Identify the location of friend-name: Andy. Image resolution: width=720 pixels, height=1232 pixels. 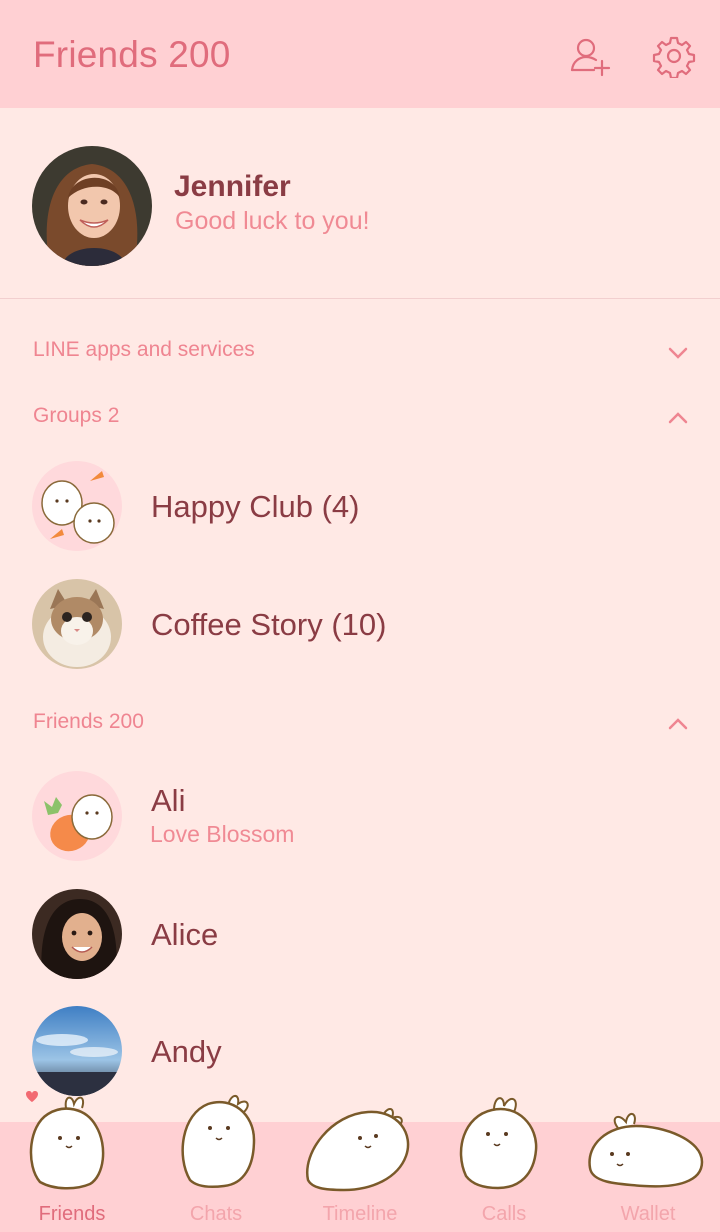
(186, 1051).